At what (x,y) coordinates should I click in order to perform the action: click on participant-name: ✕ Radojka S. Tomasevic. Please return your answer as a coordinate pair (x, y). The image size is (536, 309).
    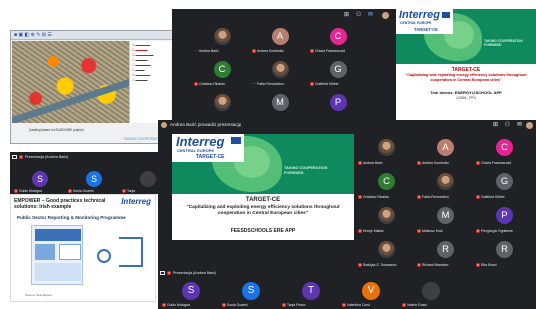
    Looking at the image, I should click on (377, 265).